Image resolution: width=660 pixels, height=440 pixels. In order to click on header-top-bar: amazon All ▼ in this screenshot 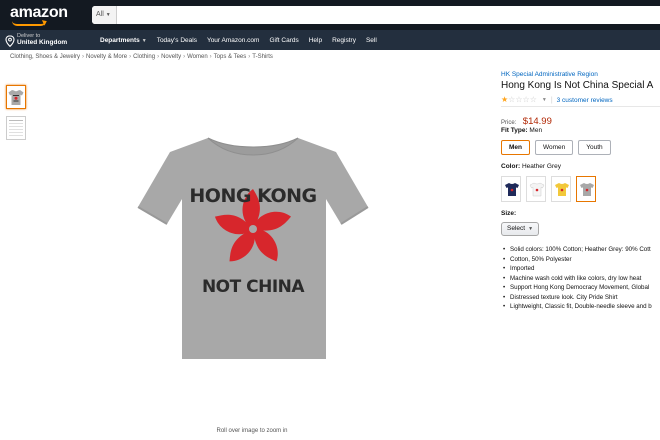, I will do `click(330, 15)`.